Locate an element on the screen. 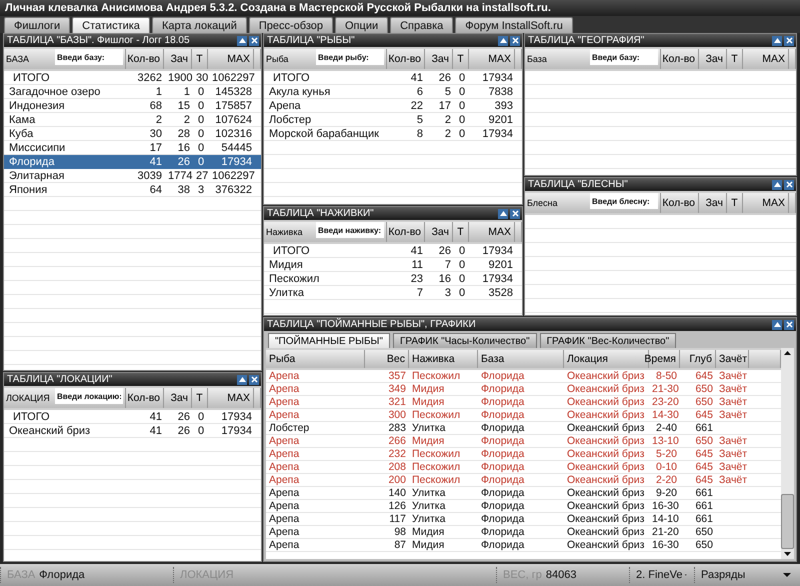  tab: Пресс-обзор is located at coordinates (290, 25).